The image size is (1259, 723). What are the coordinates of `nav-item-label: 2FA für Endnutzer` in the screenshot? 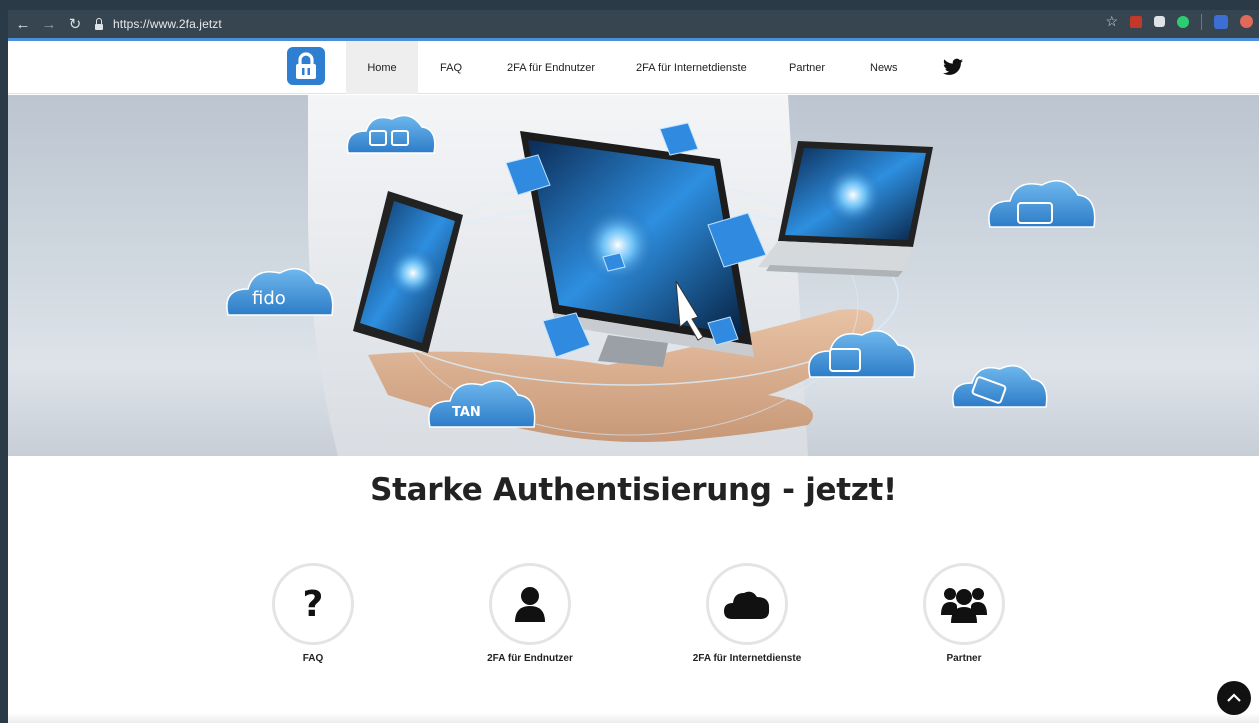 It's located at (551, 67).